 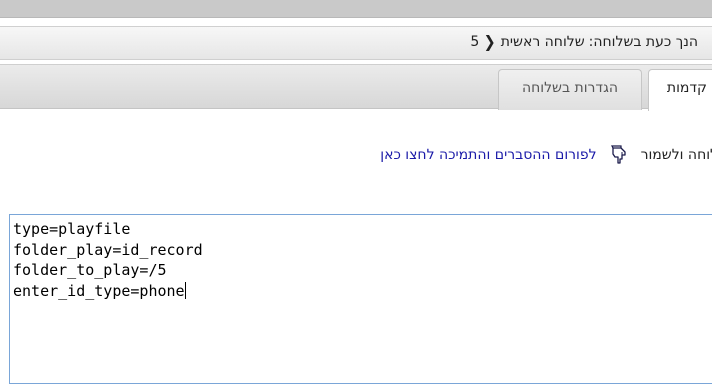 What do you see at coordinates (108, 249) in the screenshot?
I see `editor-line: folder_play=id_record` at bounding box center [108, 249].